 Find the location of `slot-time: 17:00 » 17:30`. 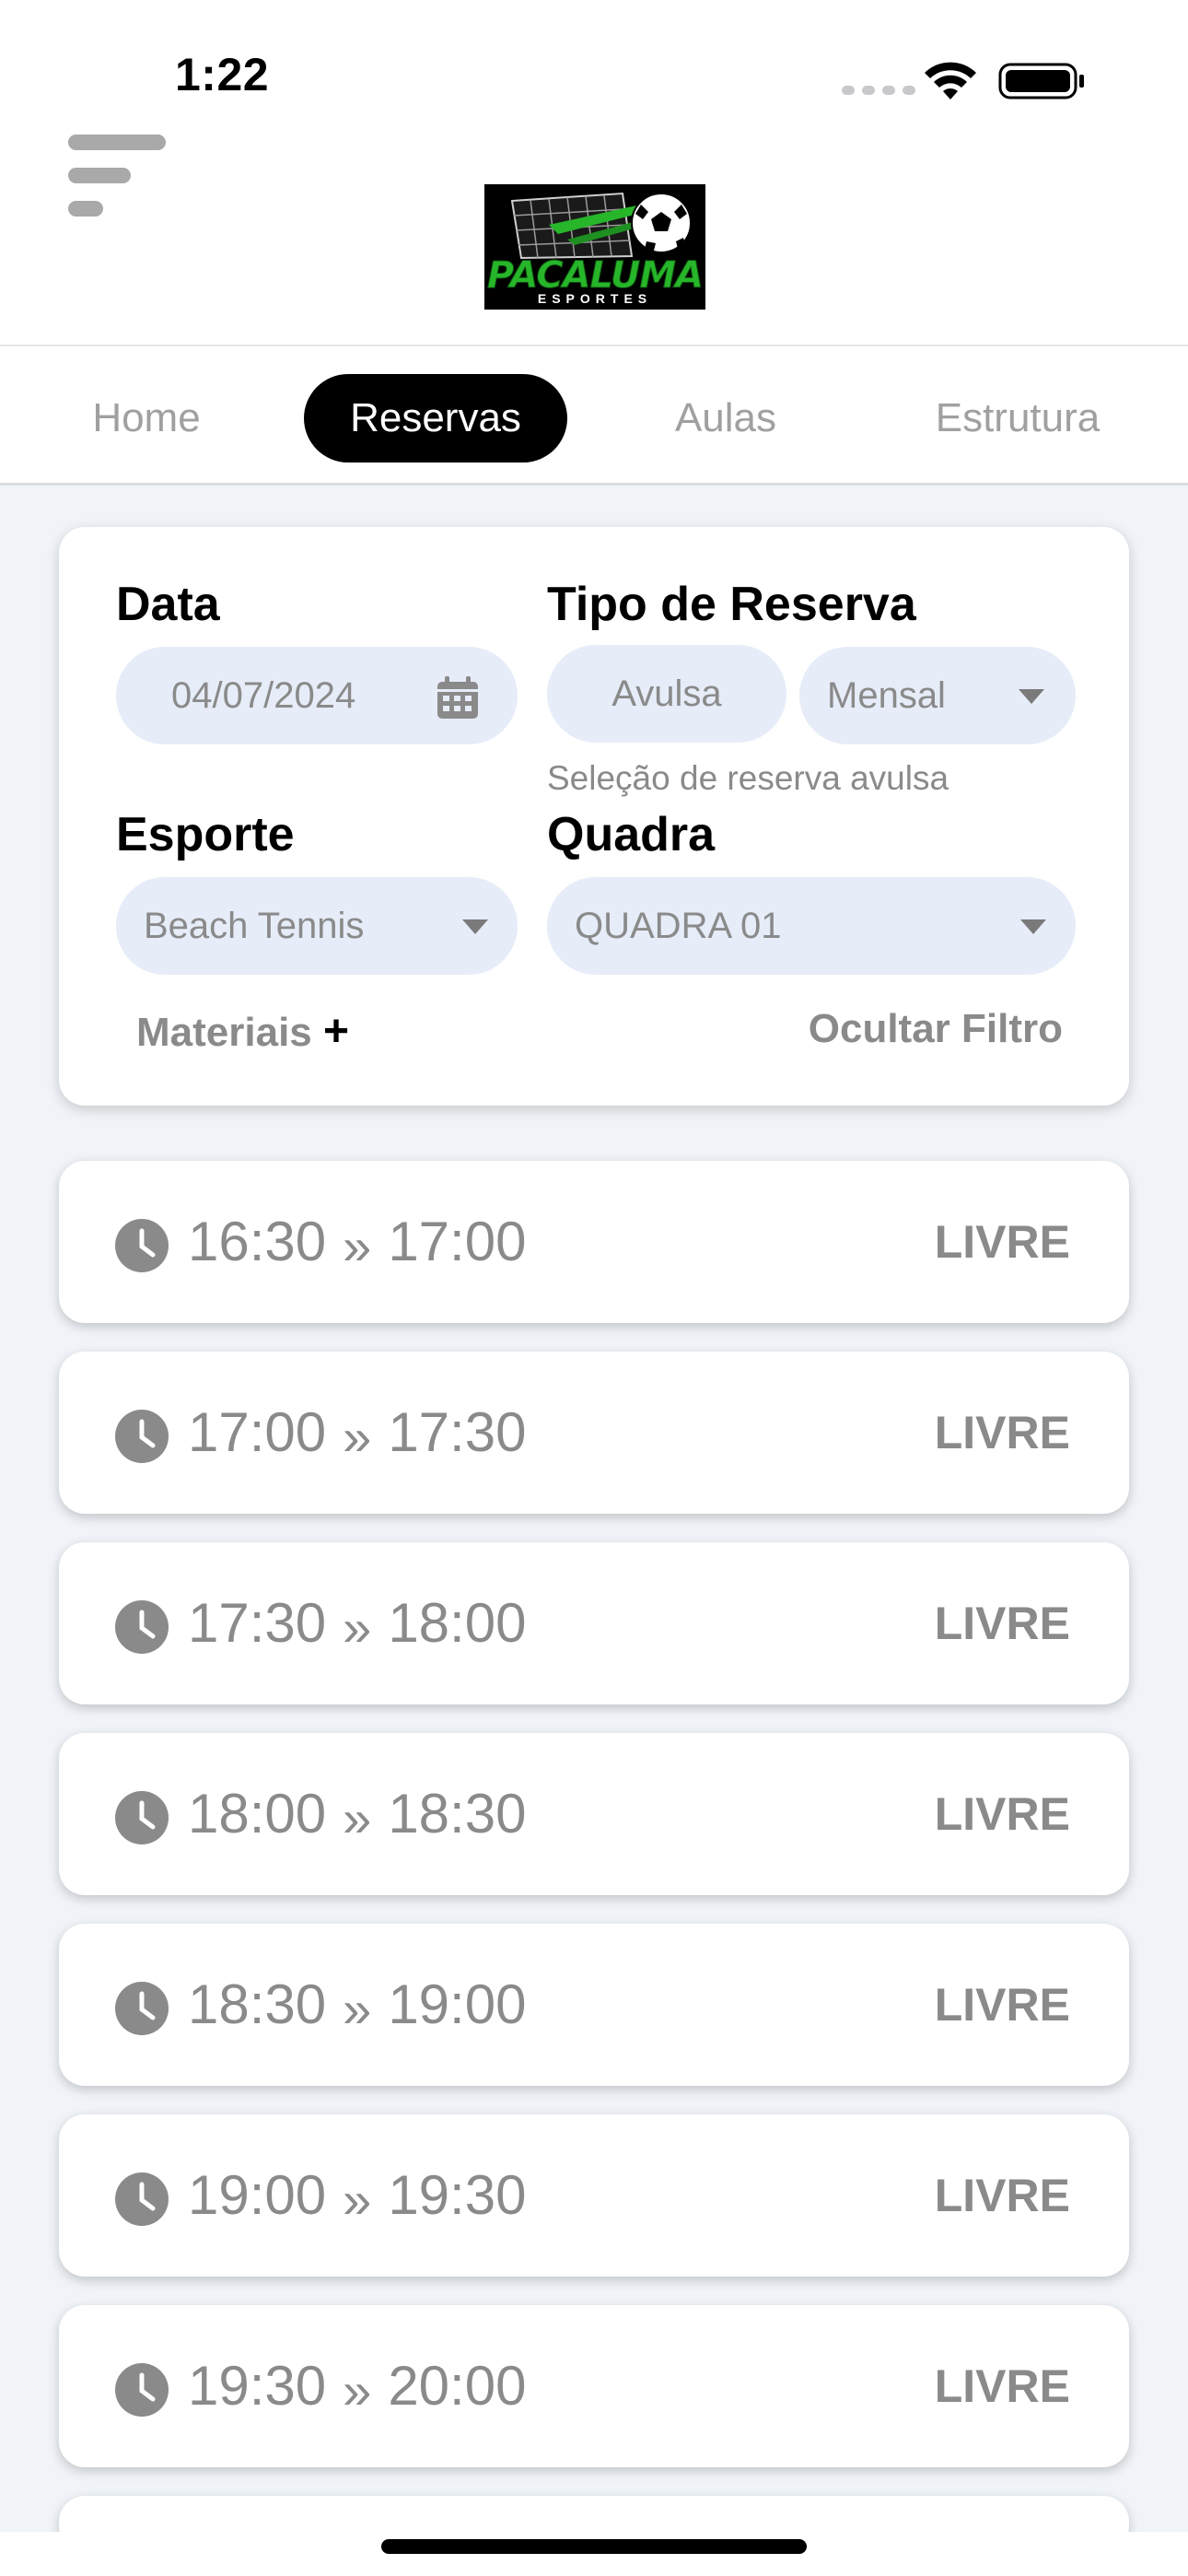

slot-time: 17:00 » 17:30 is located at coordinates (357, 1433).